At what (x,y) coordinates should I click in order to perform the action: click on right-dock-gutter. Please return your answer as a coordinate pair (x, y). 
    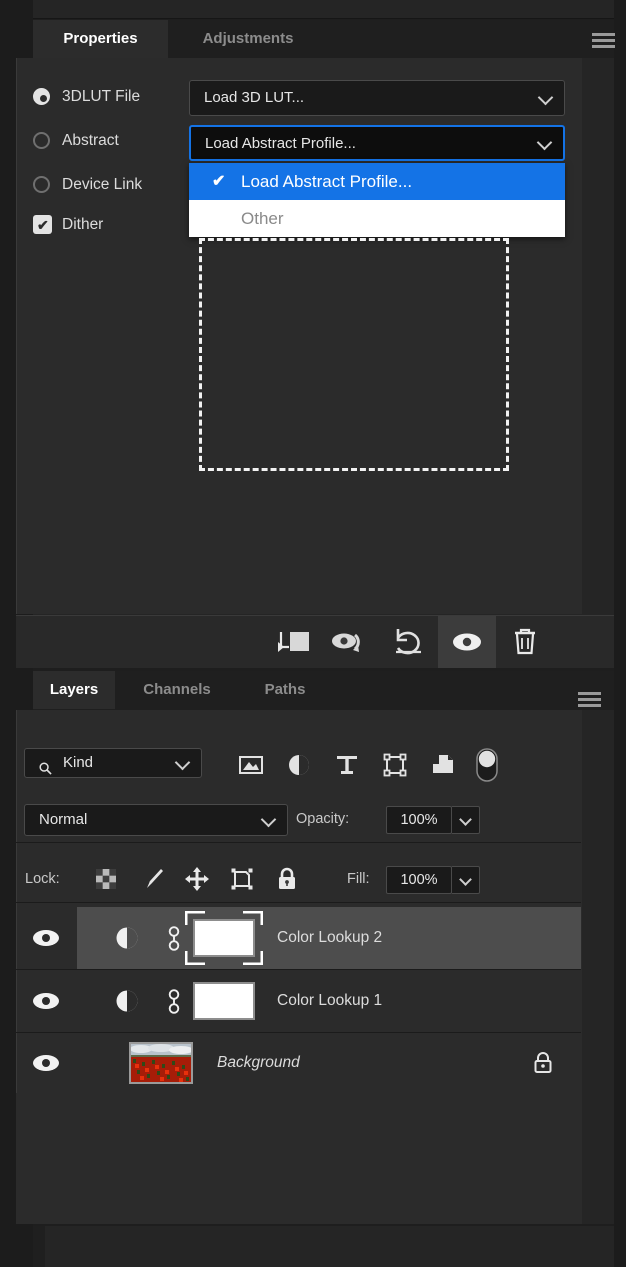
    Looking at the image, I should click on (620, 633).